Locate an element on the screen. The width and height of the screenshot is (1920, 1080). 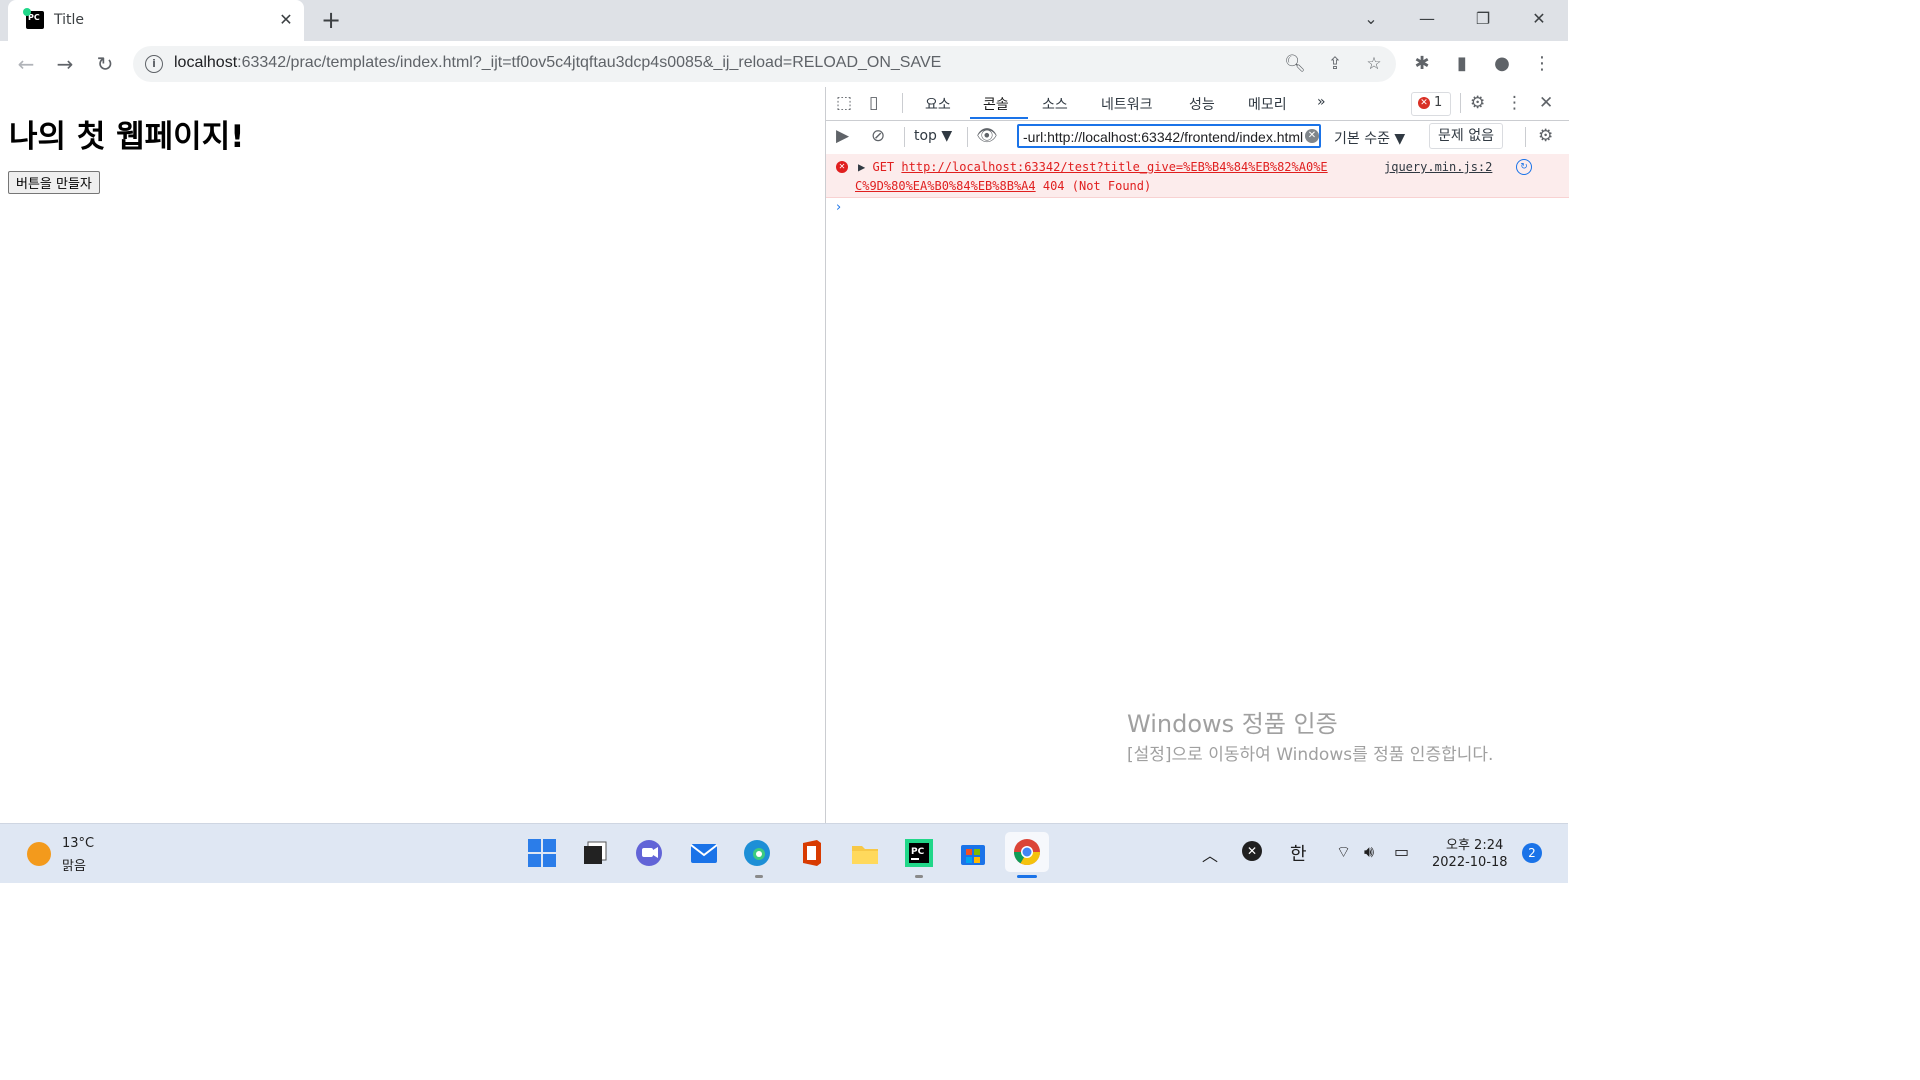
watermark-title: Windows 정품 인증 is located at coordinates (1232, 724).